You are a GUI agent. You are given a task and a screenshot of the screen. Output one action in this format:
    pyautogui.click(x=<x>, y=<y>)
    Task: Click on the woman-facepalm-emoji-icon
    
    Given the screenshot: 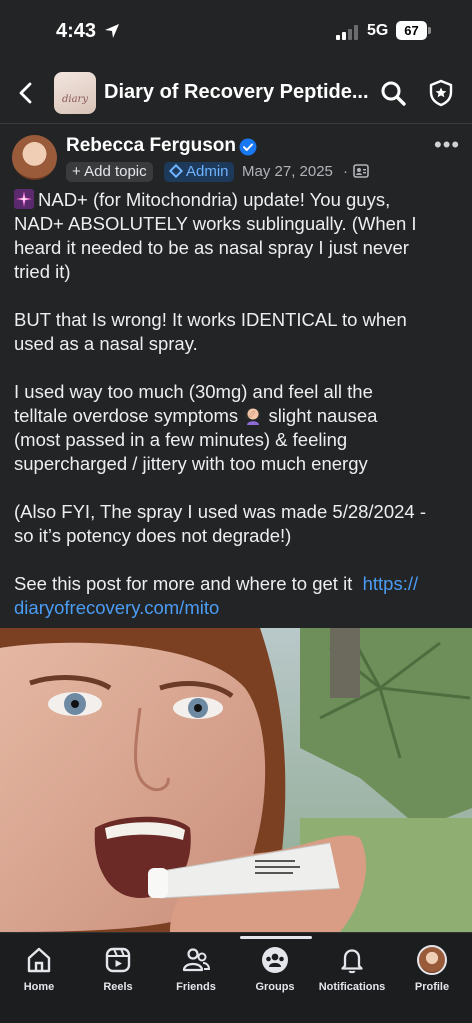 What is the action you would take?
    pyautogui.click(x=253, y=416)
    